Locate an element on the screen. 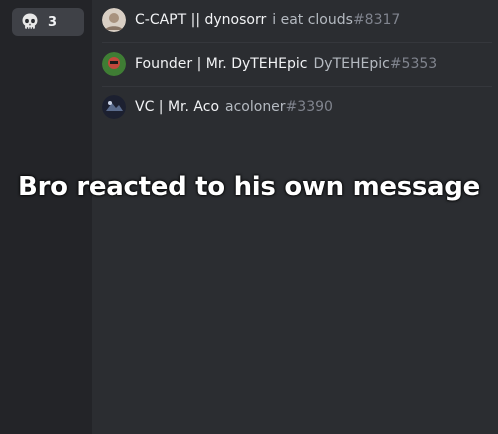 Image resolution: width=498 pixels, height=434 pixels. reactor-discriminator: #8317 is located at coordinates (376, 20).